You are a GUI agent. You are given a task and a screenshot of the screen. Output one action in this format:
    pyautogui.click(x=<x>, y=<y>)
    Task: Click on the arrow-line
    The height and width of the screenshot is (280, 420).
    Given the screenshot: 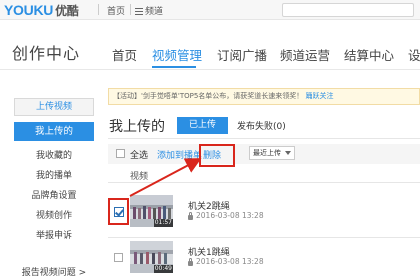 What is the action you would take?
    pyautogui.click(x=165, y=177)
    